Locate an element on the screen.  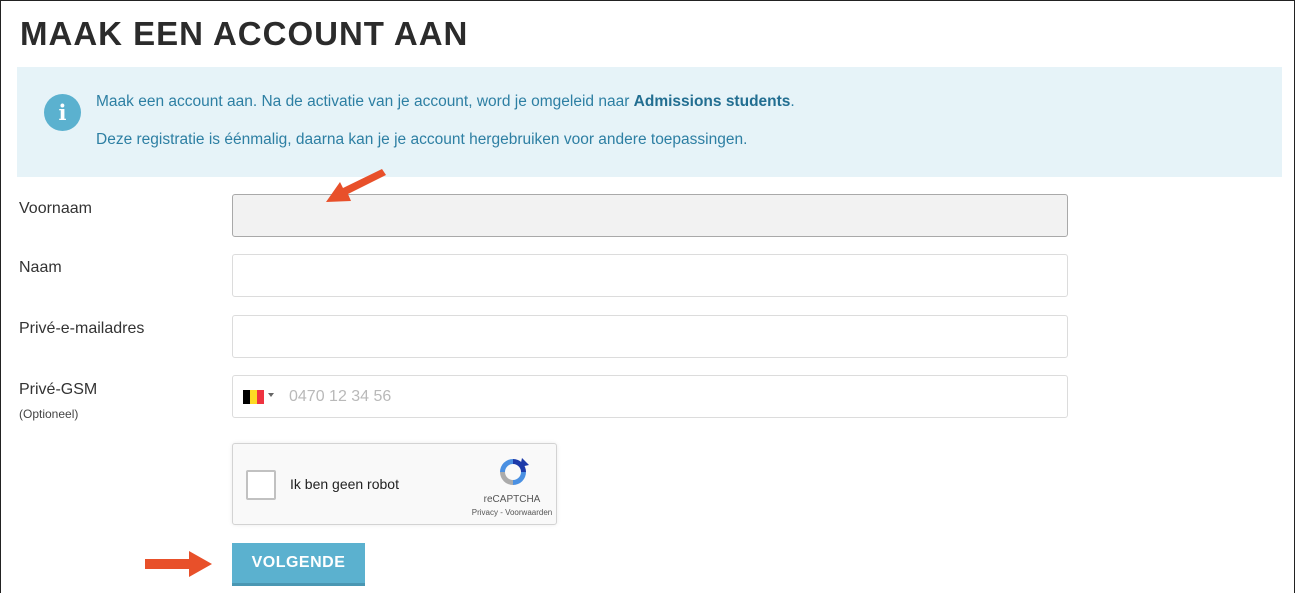
lastname-label: Naam is located at coordinates (40, 267).